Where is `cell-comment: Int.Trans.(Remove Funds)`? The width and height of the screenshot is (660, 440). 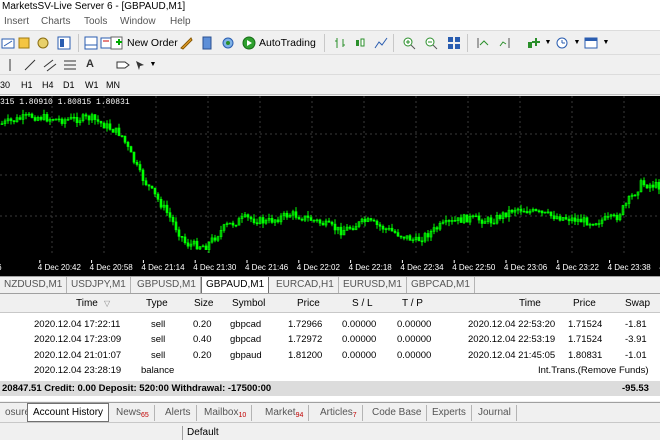 cell-comment: Int.Trans.(Remove Funds) is located at coordinates (593, 370).